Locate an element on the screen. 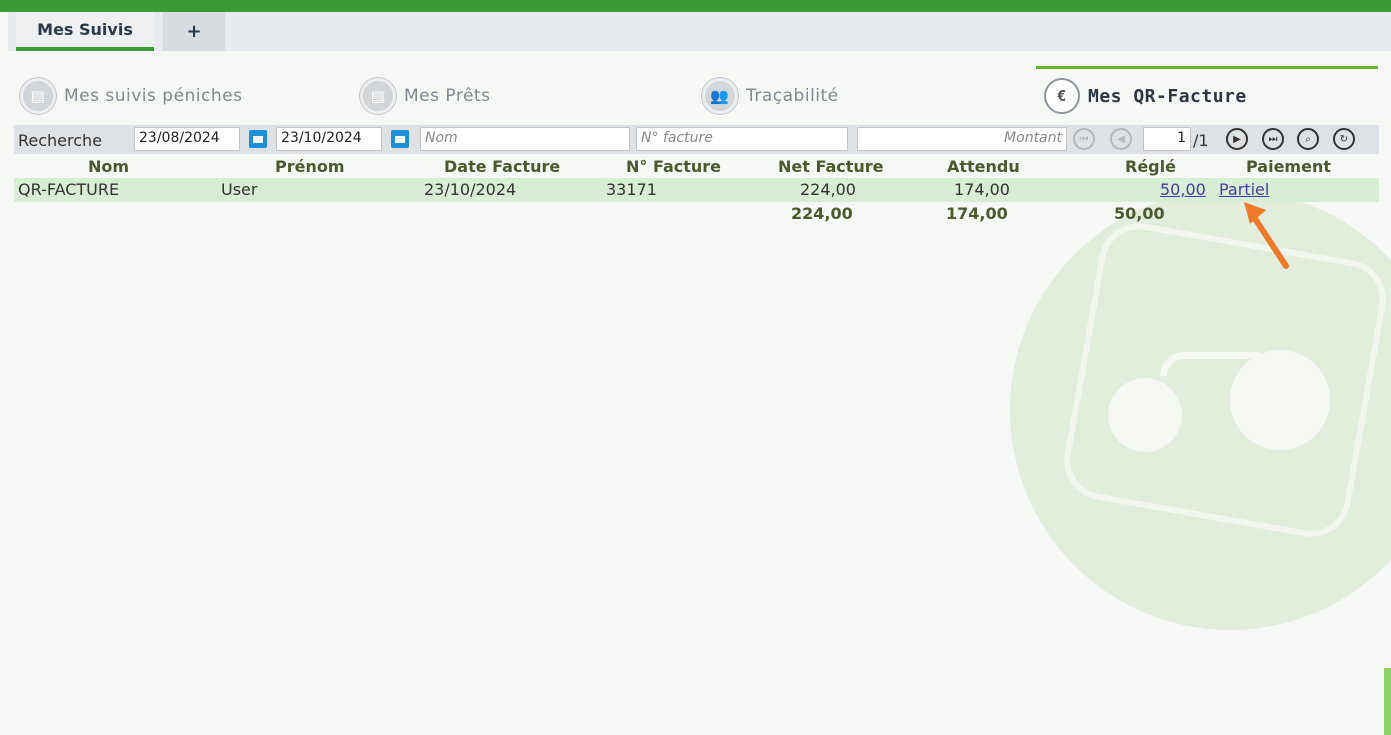  nav-tracabilite: 👥 Traçabilité is located at coordinates (770, 96).